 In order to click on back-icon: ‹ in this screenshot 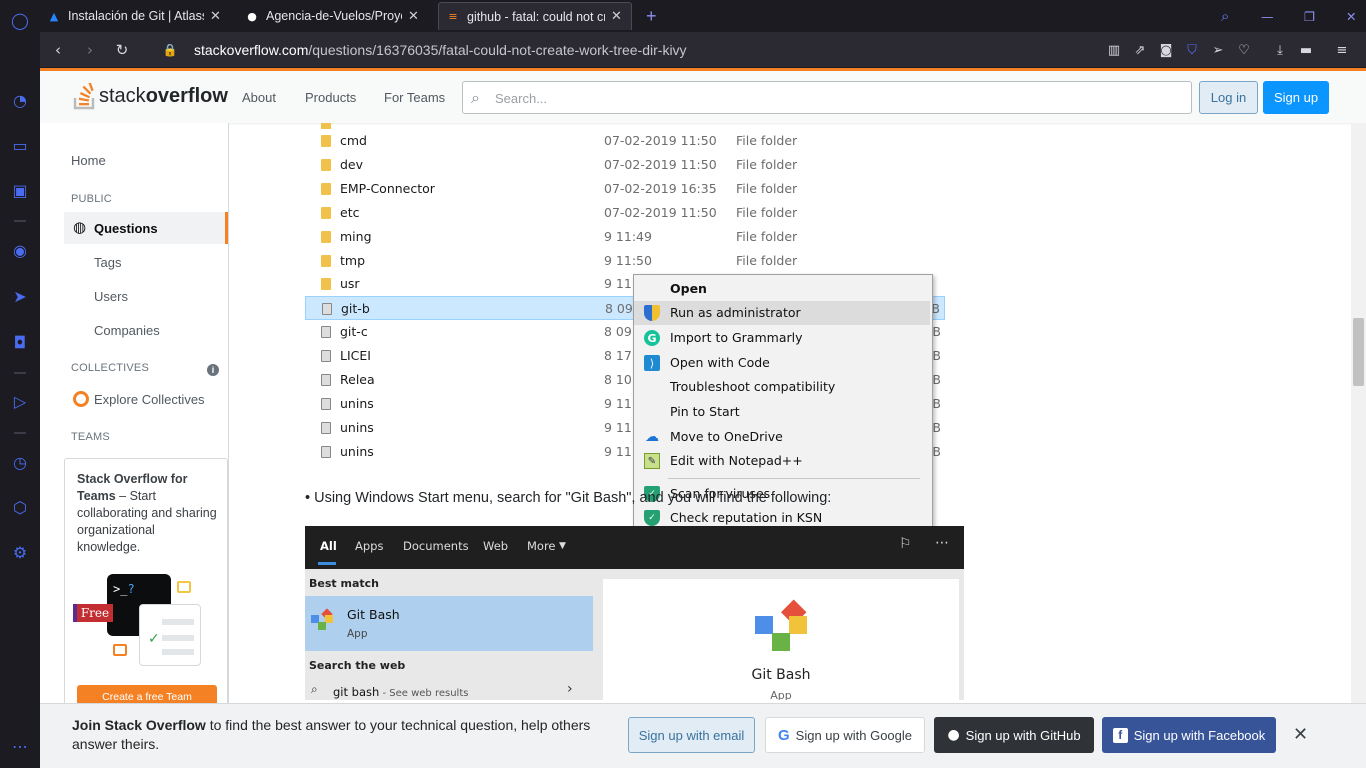, I will do `click(58, 50)`.